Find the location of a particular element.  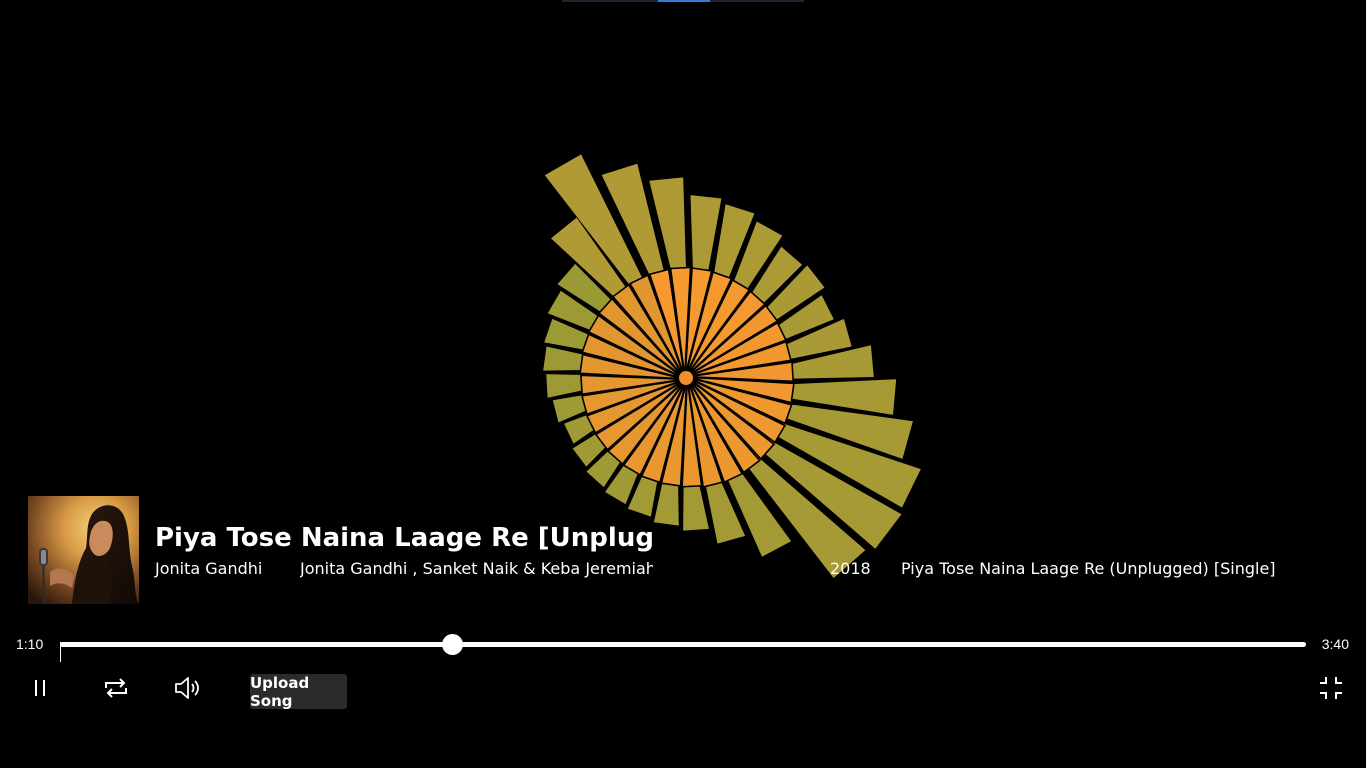

visualizer-inner-ring is located at coordinates (687, 377).